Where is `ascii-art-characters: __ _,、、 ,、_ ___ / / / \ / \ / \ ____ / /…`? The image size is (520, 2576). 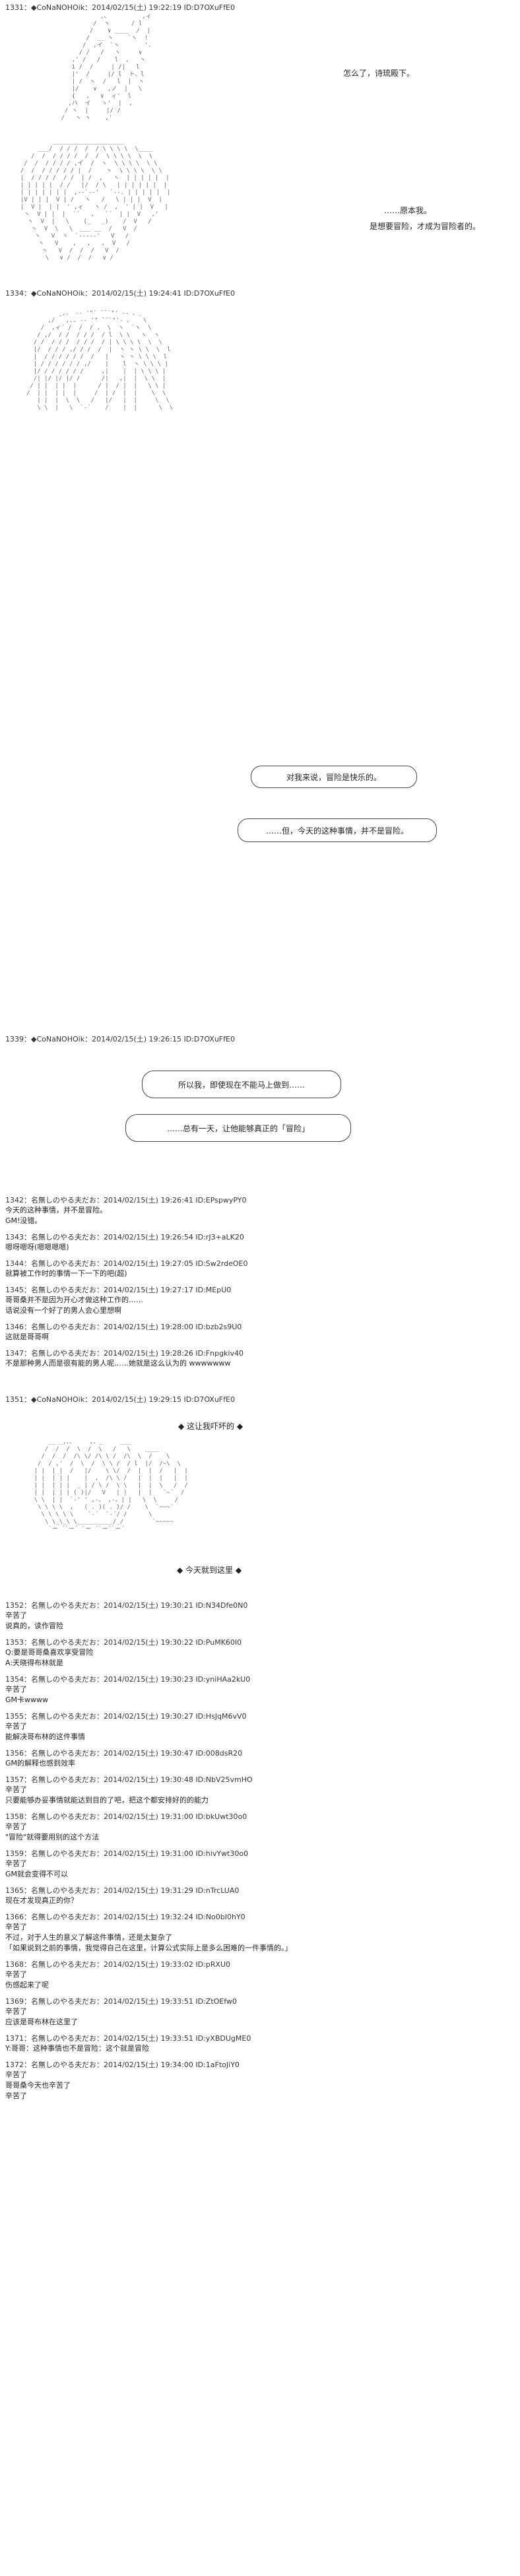 ascii-art-characters: __ _,、、 ,、_ ___ / / / \ / \ / \ ____ / /… is located at coordinates (111, 1486).